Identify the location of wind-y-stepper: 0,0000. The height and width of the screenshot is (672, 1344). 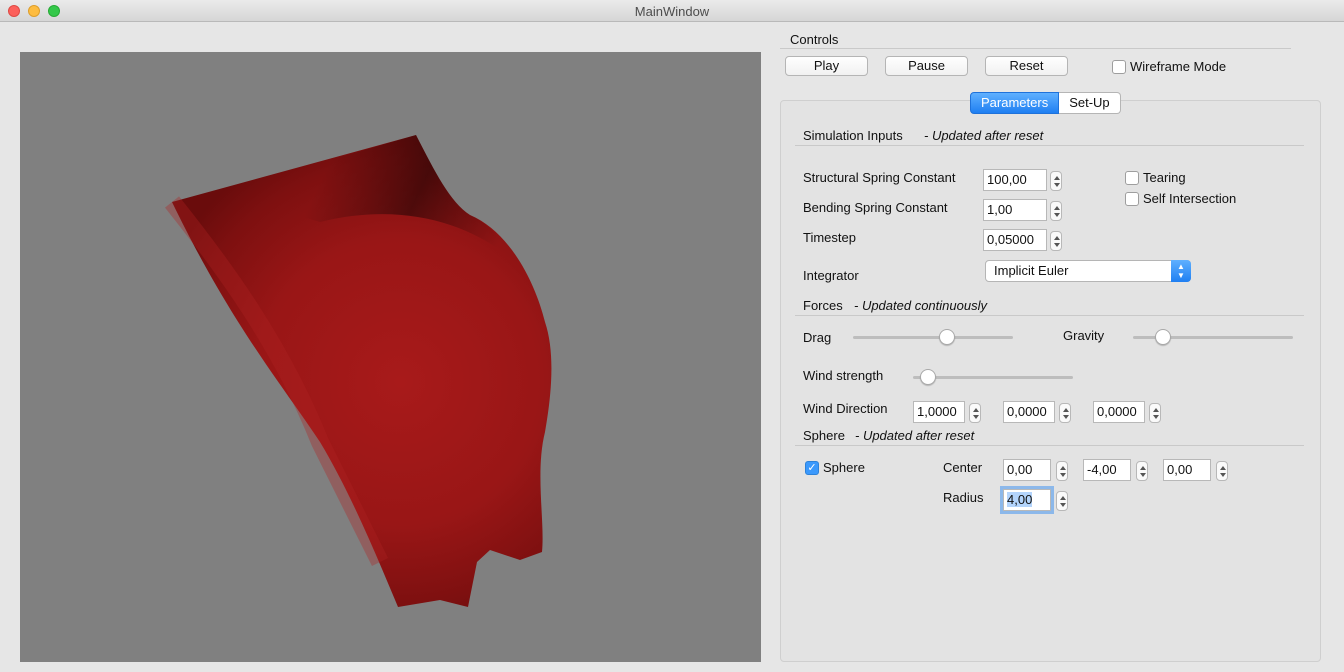
(1038, 412).